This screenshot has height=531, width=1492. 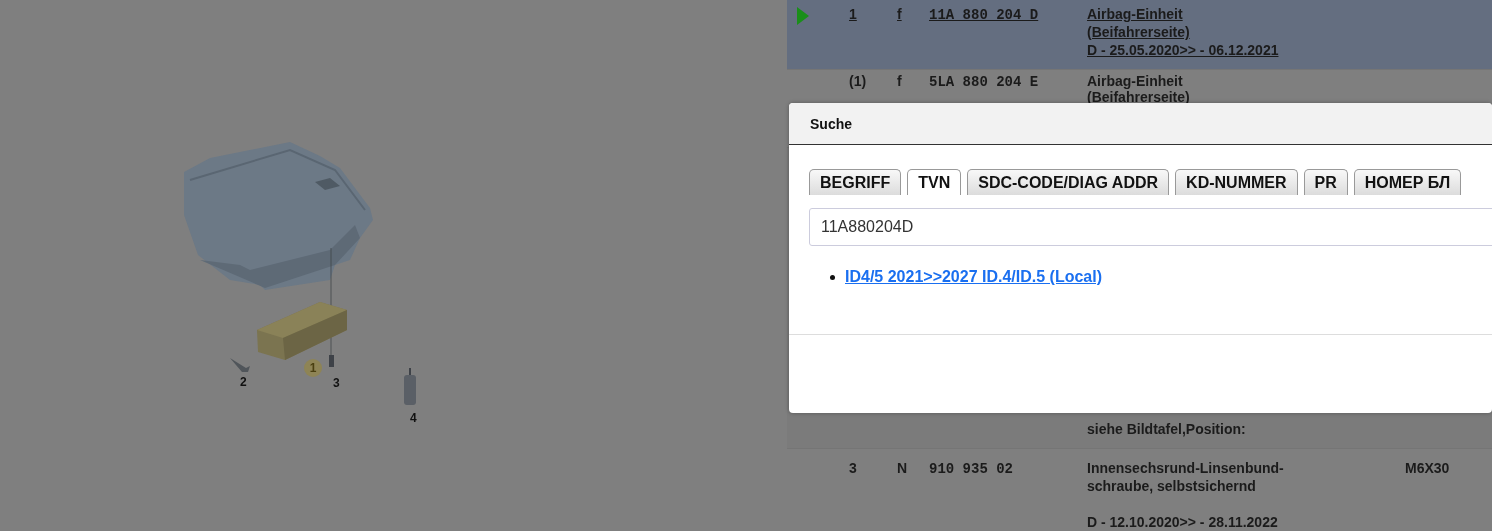 What do you see at coordinates (971, 469) in the screenshot?
I see `part-number: 910 935 02` at bounding box center [971, 469].